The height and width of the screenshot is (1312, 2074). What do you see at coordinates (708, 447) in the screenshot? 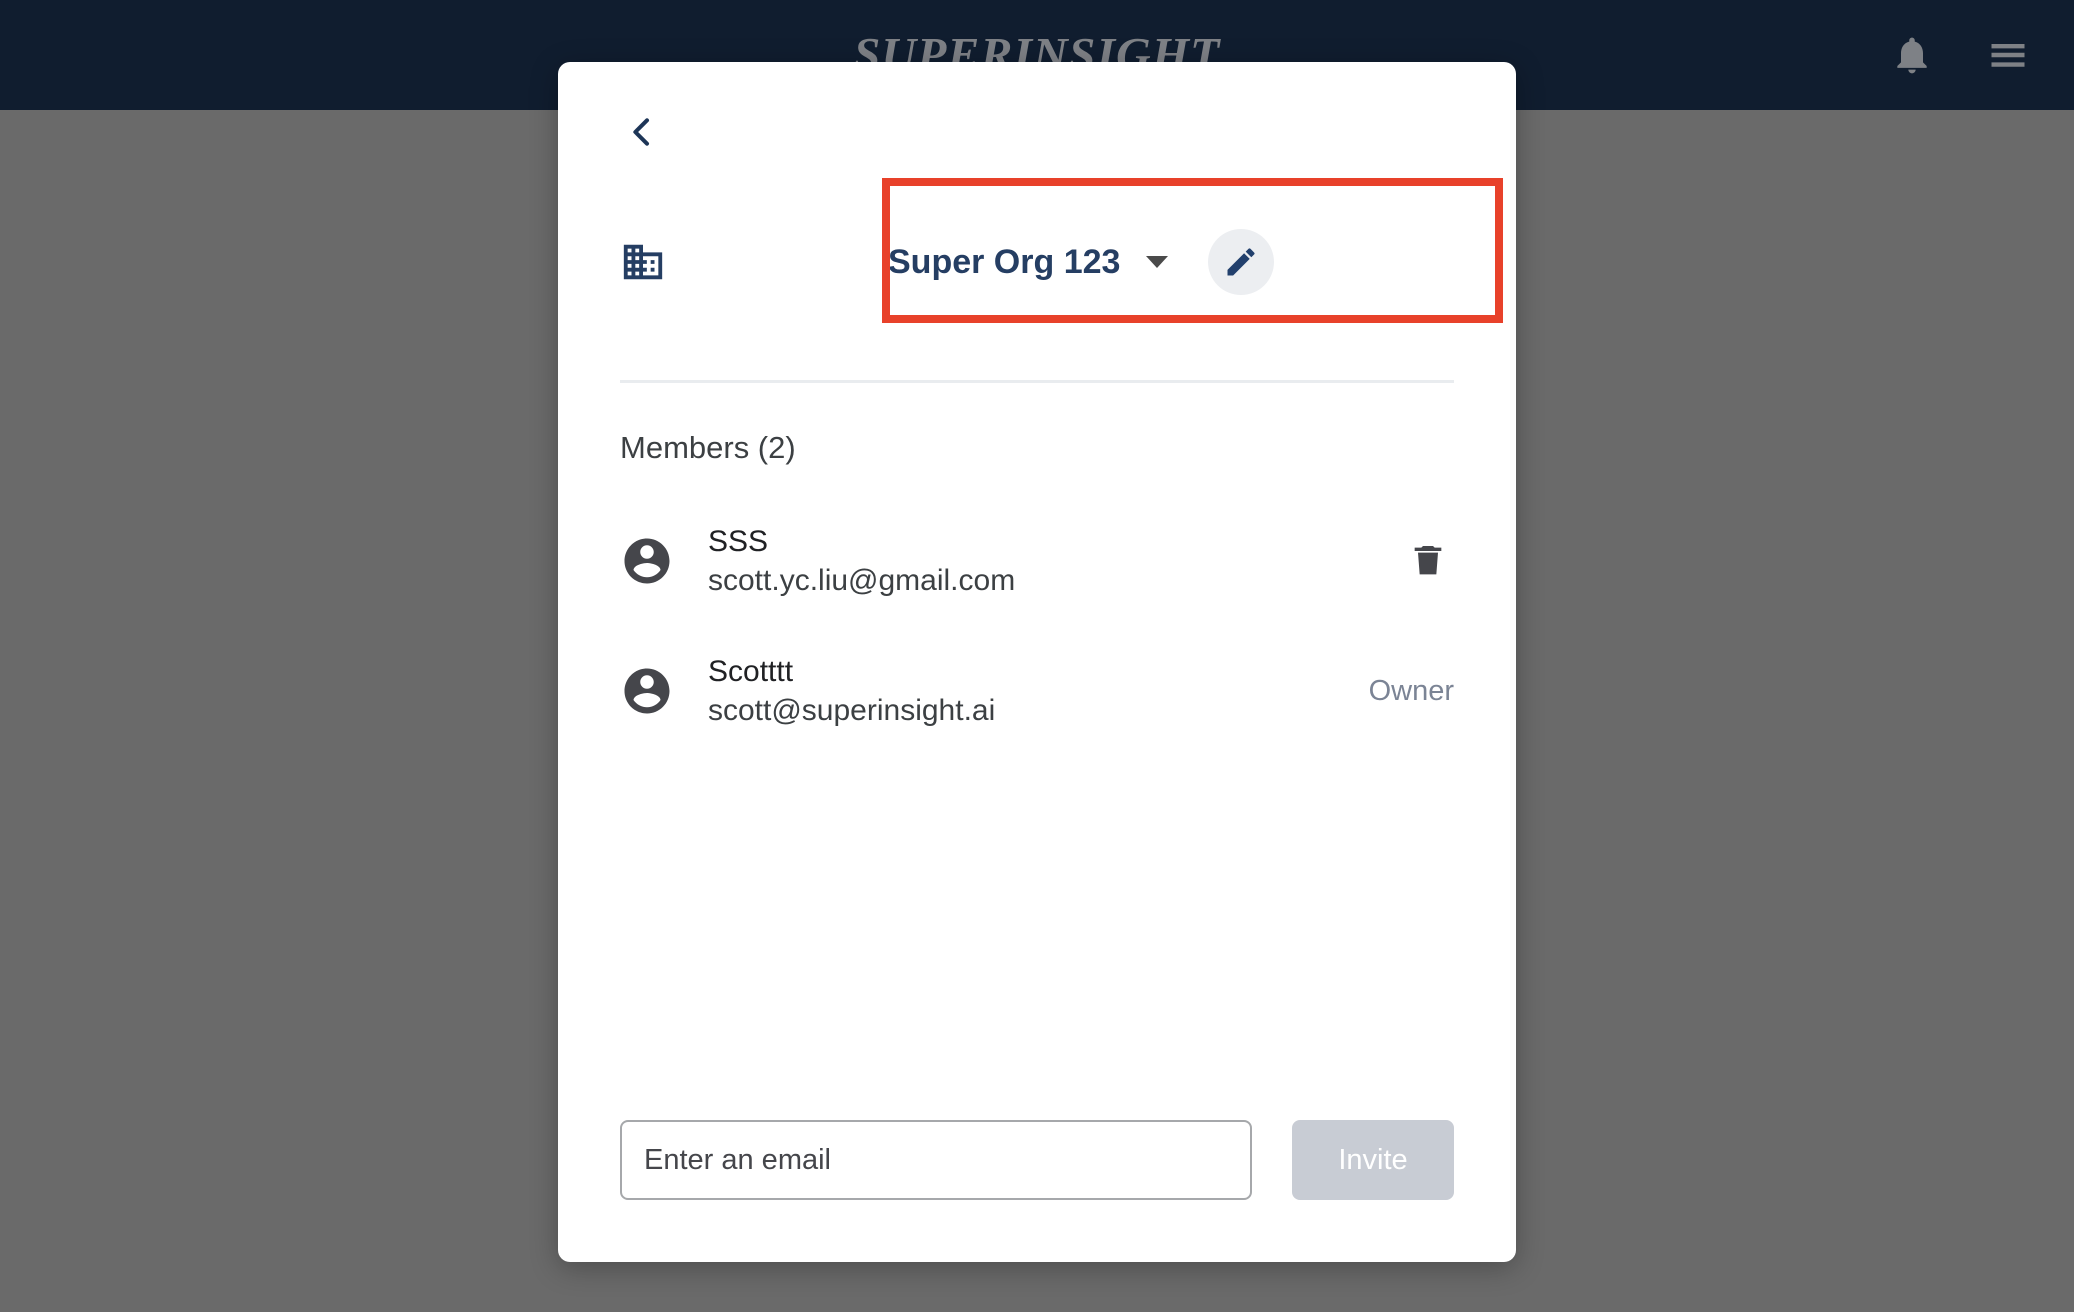
I see `members-heading: Members (2)` at bounding box center [708, 447].